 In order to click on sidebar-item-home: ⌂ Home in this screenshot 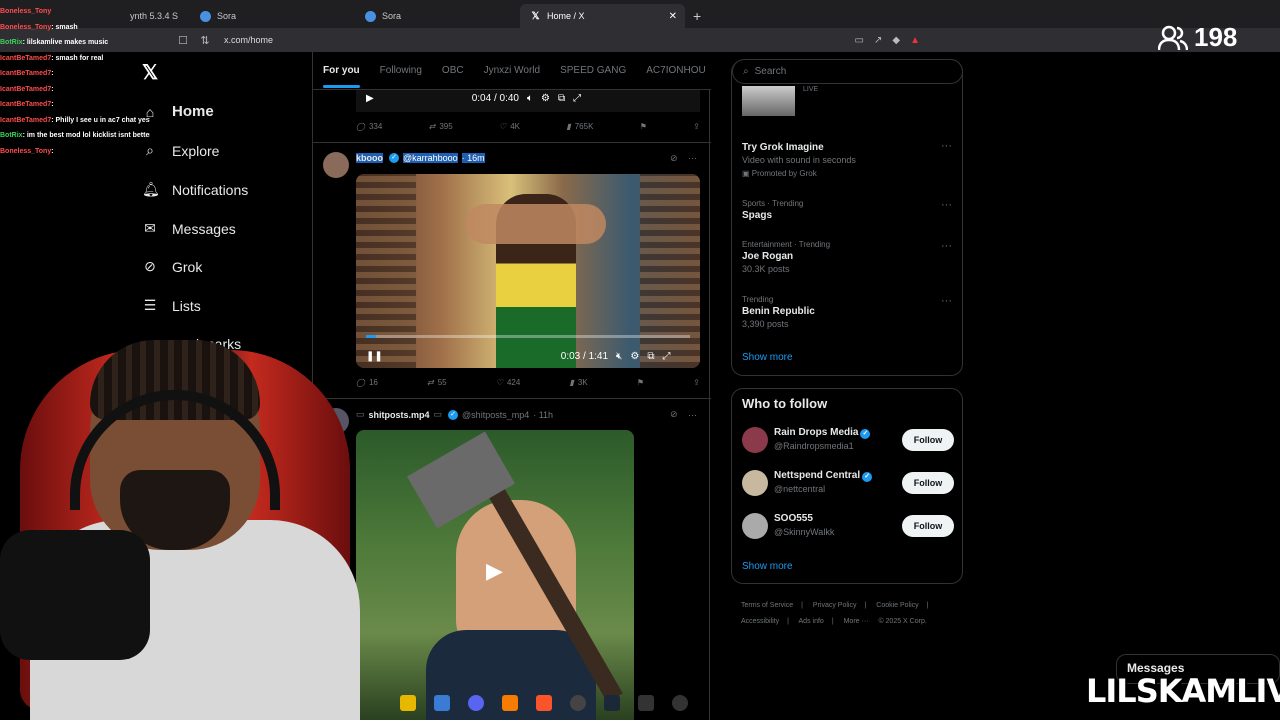, I will do `click(178, 111)`.